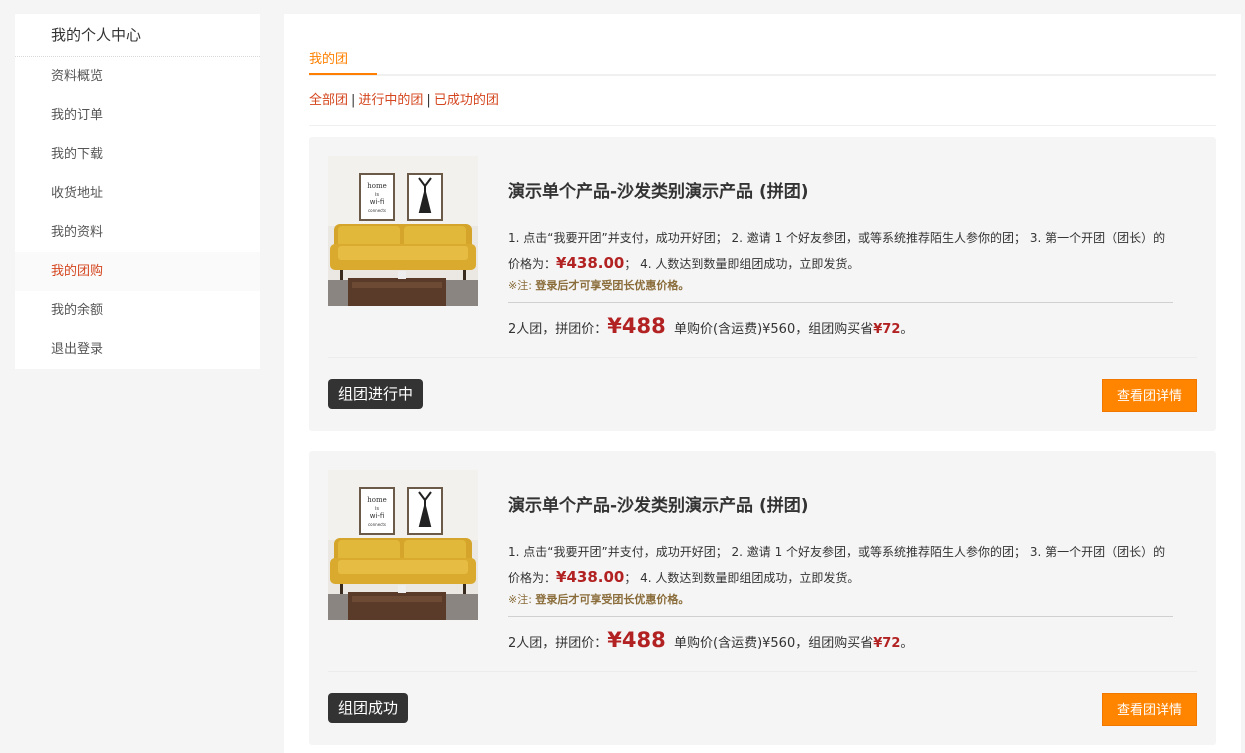  What do you see at coordinates (762, 45) in the screenshot?
I see `tab-bar: 我的团` at bounding box center [762, 45].